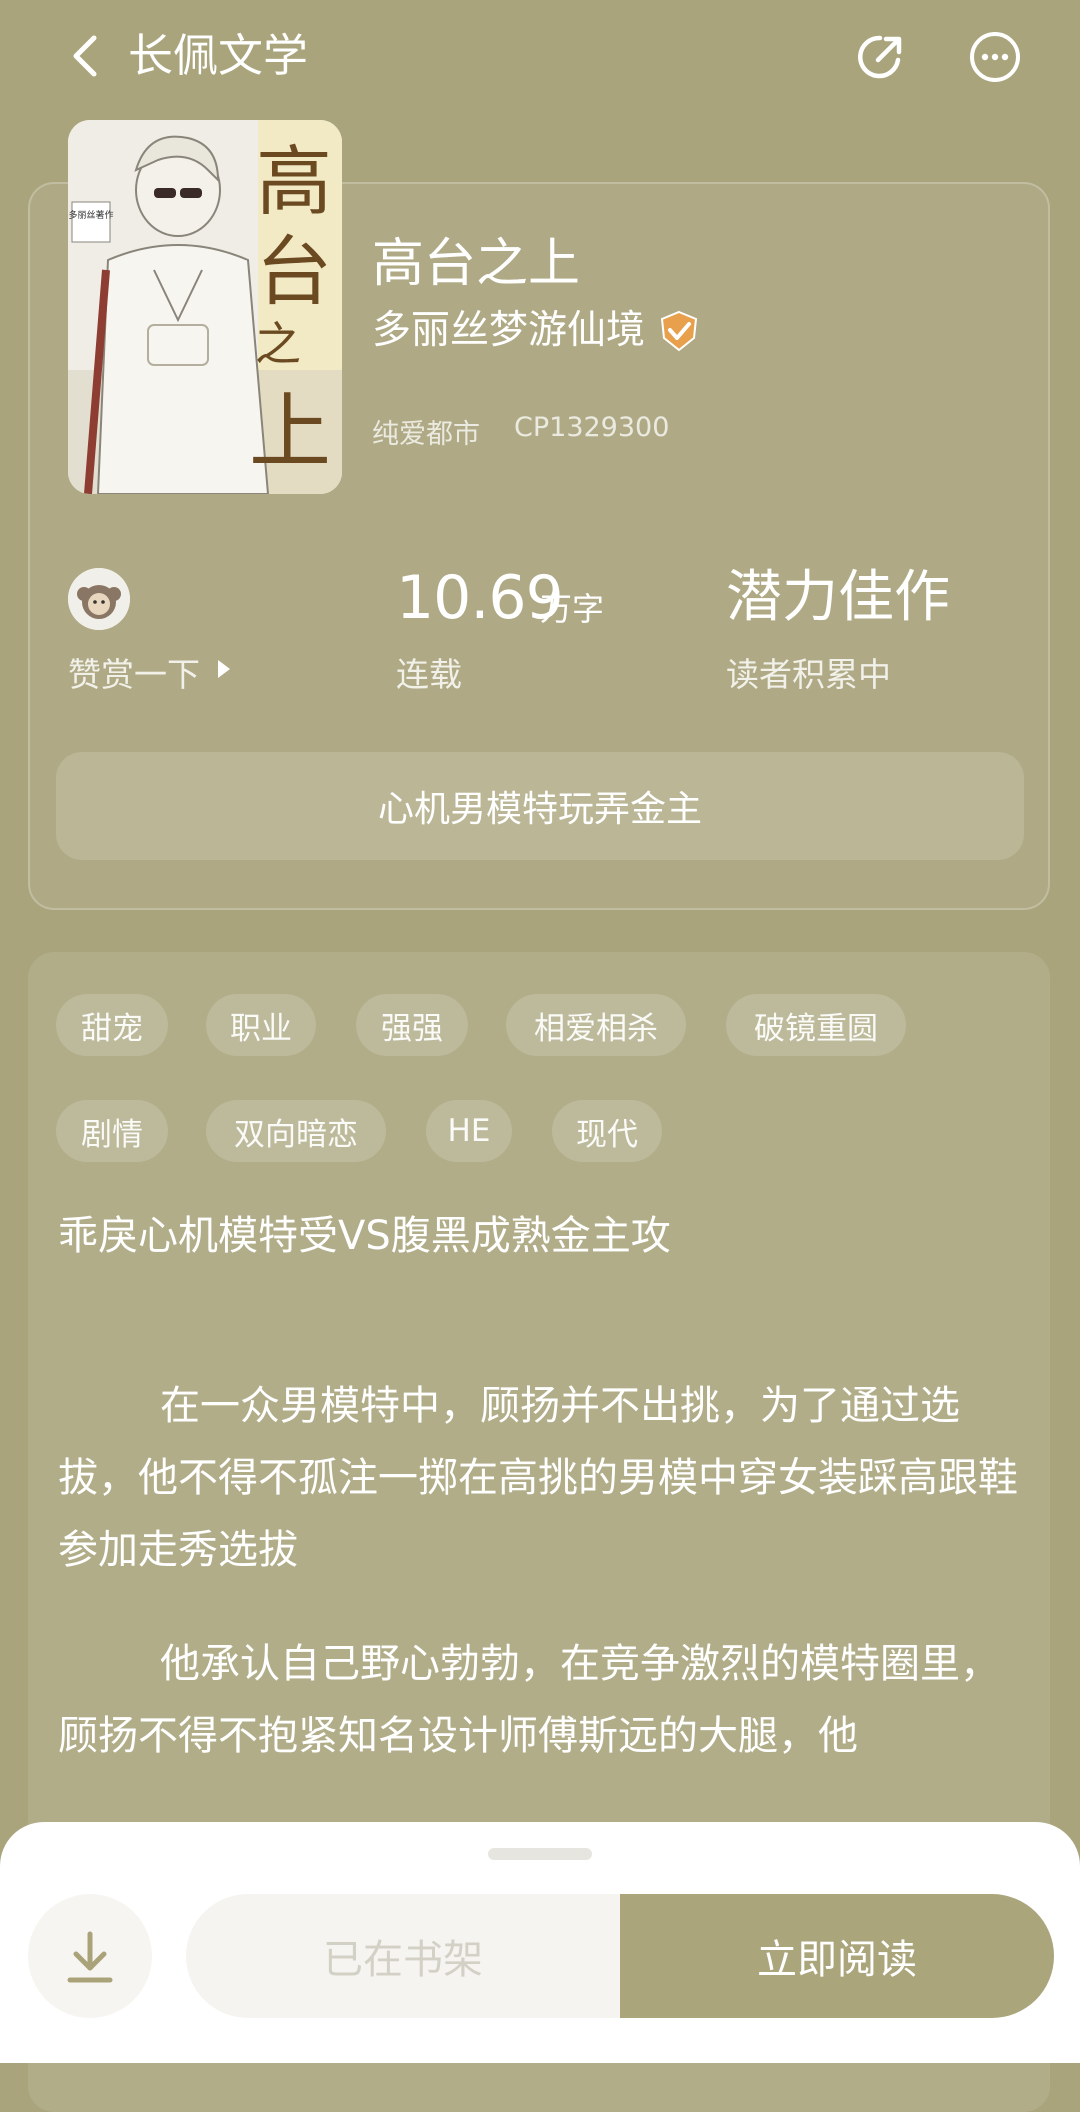  I want to click on tag-chip: 职业, so click(261, 1025).